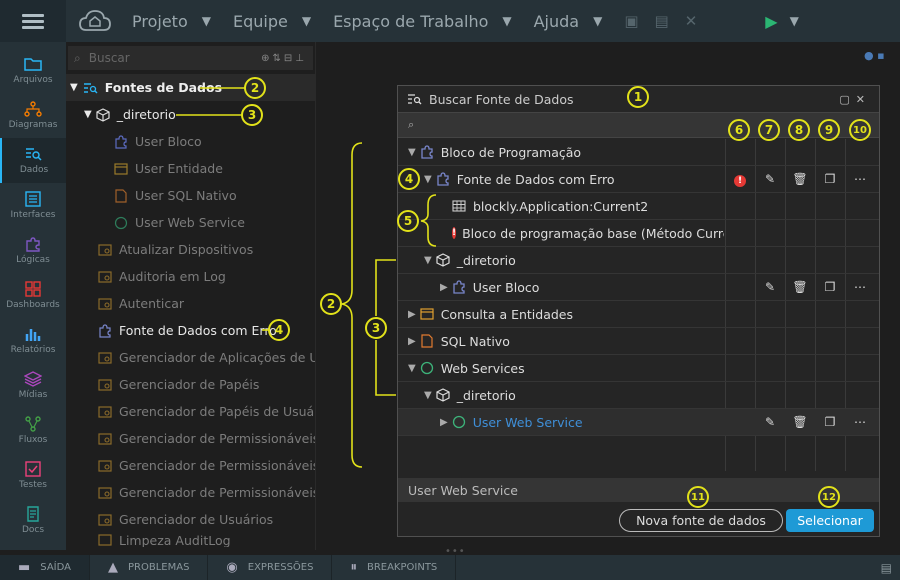  Describe the element at coordinates (535, 179) in the screenshot. I see `row-label: Fonte de Dados com Erro` at that location.